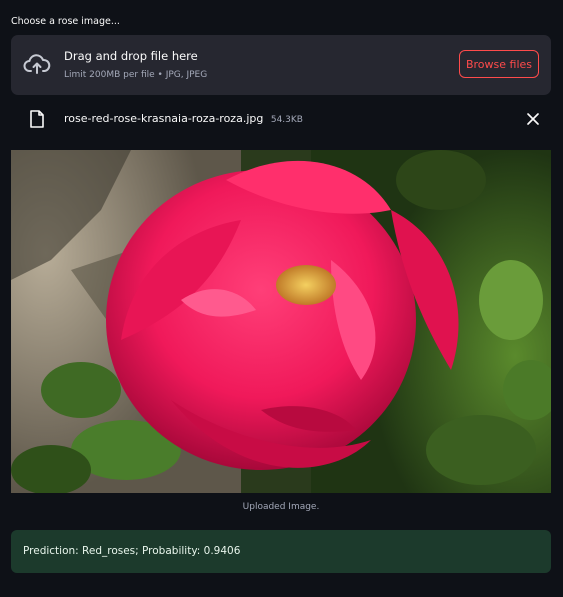 The height and width of the screenshot is (597, 563). Describe the element at coordinates (136, 75) in the screenshot. I see `dropzone-limit-text: Limit 200MB per file • JPG, JPEG` at that location.